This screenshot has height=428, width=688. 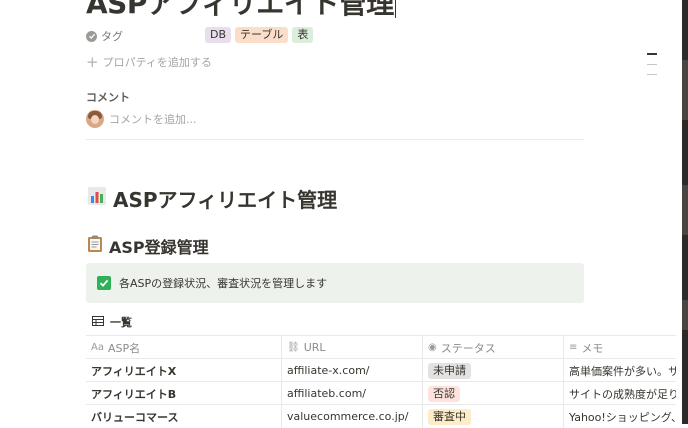 What do you see at coordinates (124, 348) in the screenshot?
I see `column-header-label: ASP名` at bounding box center [124, 348].